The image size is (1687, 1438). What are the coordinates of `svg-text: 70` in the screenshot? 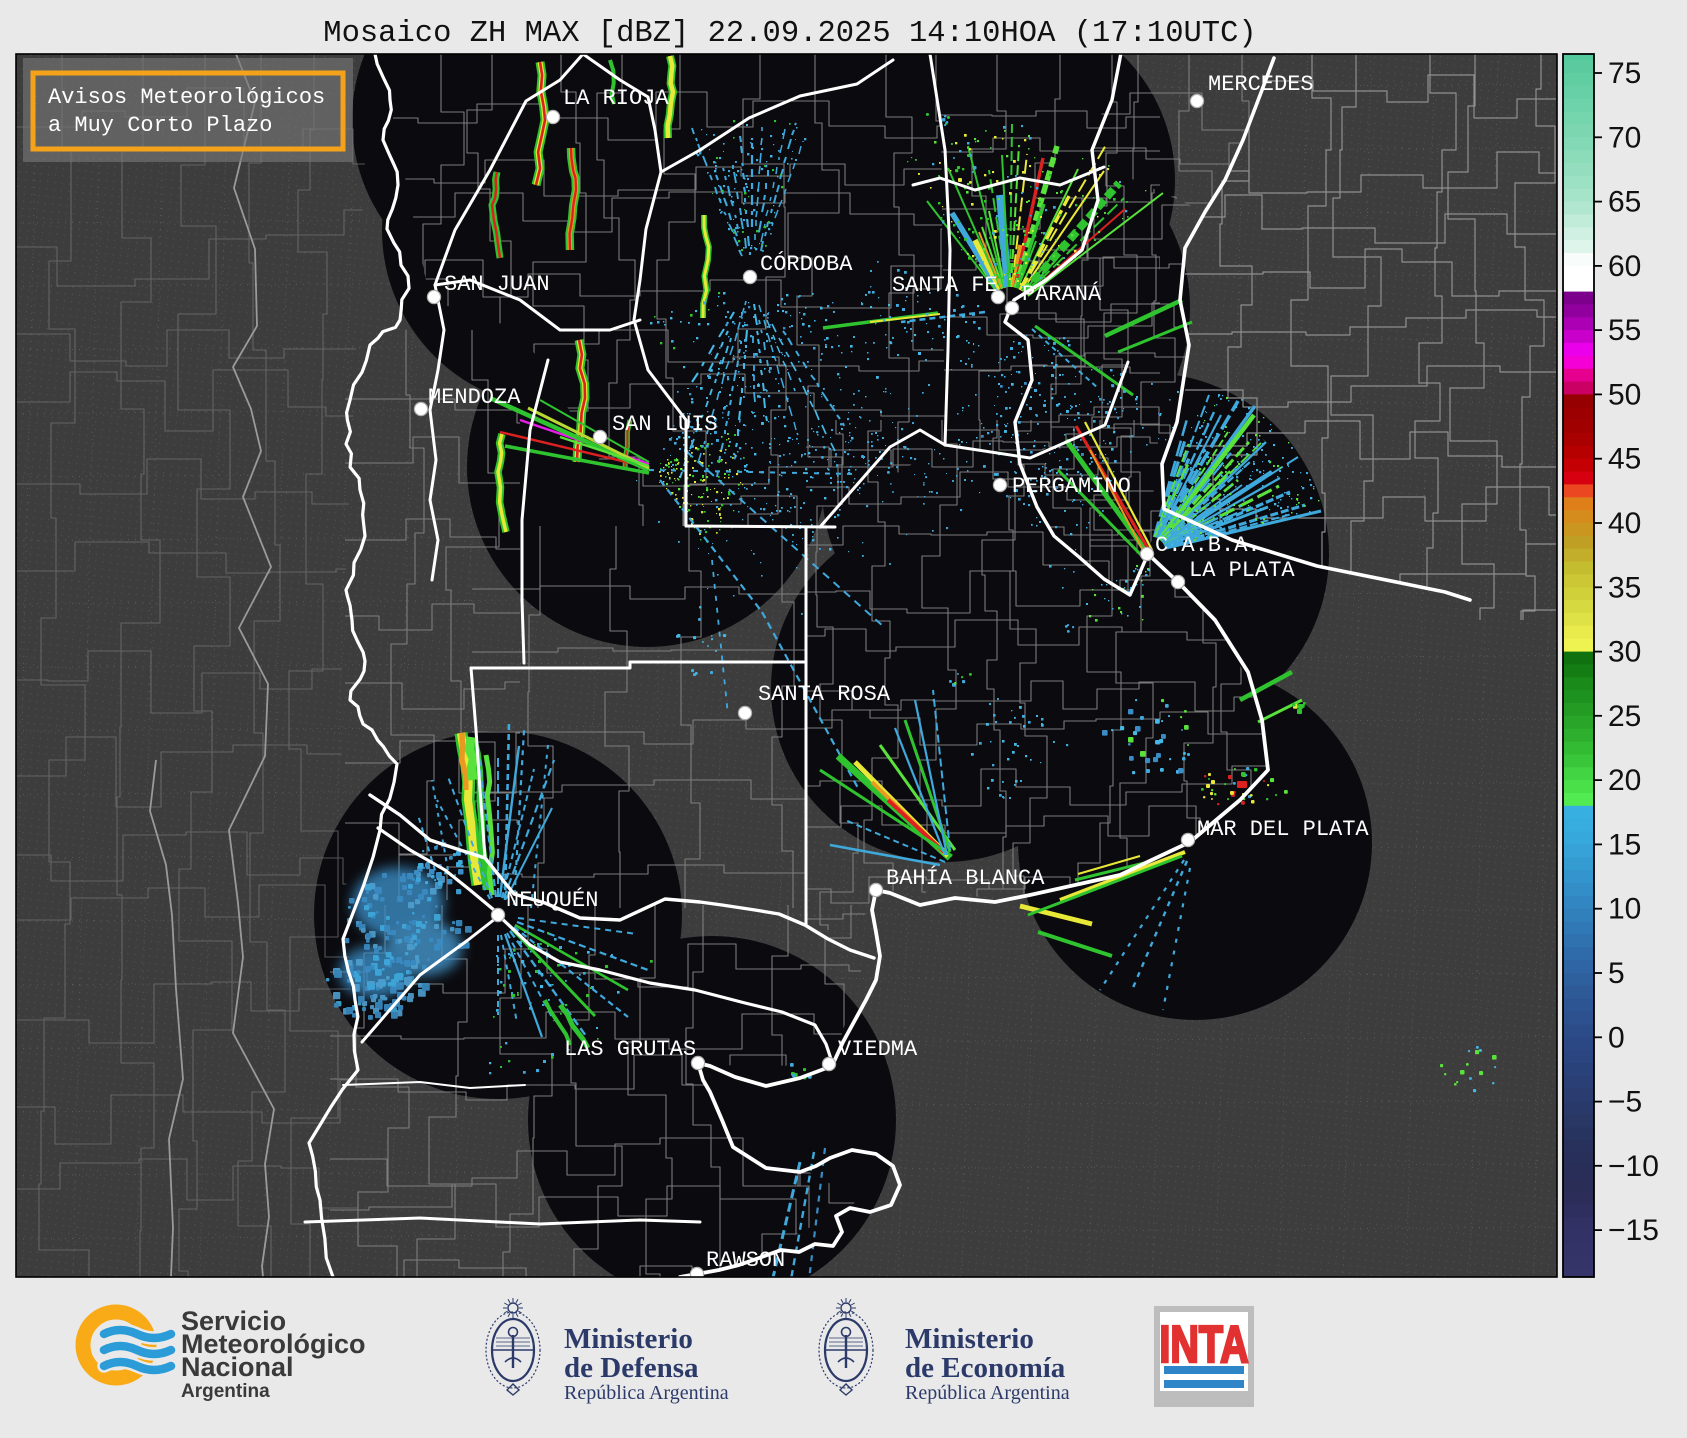 It's located at (1624, 137).